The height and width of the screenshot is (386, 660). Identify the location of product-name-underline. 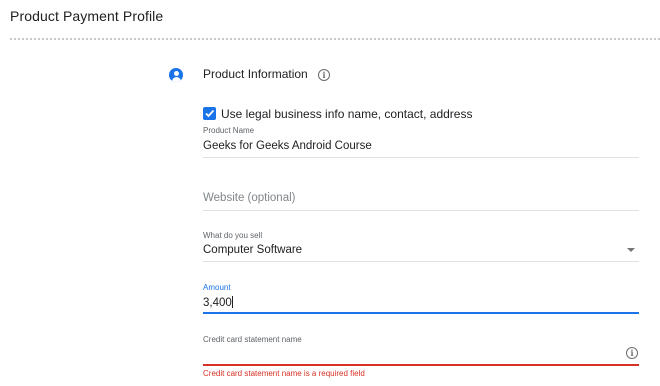
(421, 157).